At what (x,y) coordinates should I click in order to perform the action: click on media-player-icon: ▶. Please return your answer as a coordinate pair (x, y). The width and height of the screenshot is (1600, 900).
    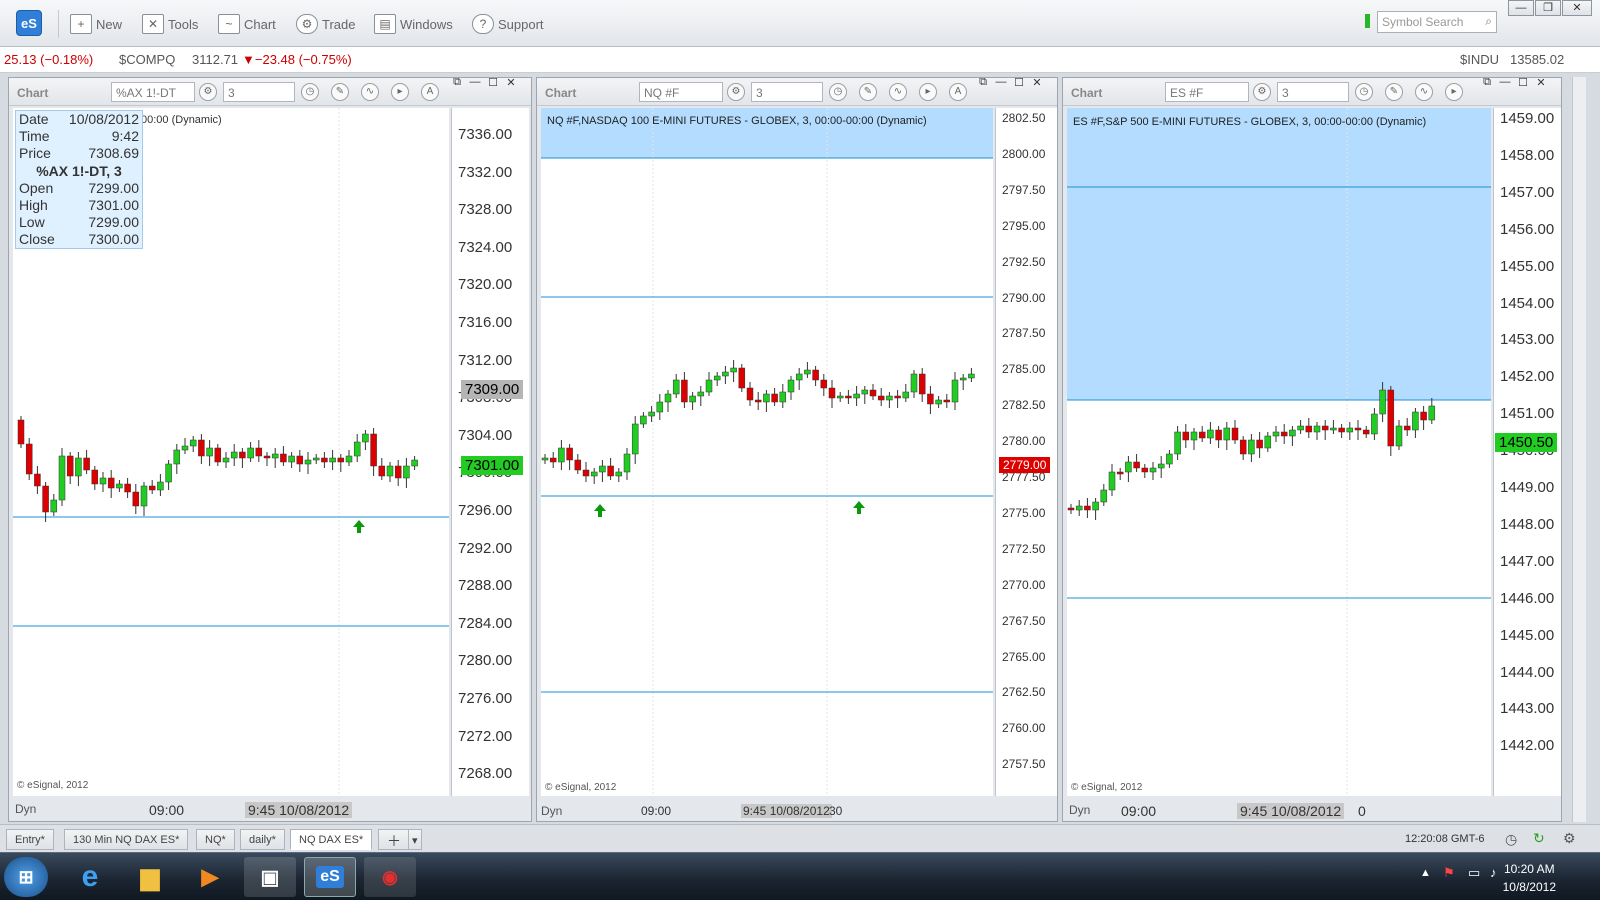
    Looking at the image, I should click on (210, 877).